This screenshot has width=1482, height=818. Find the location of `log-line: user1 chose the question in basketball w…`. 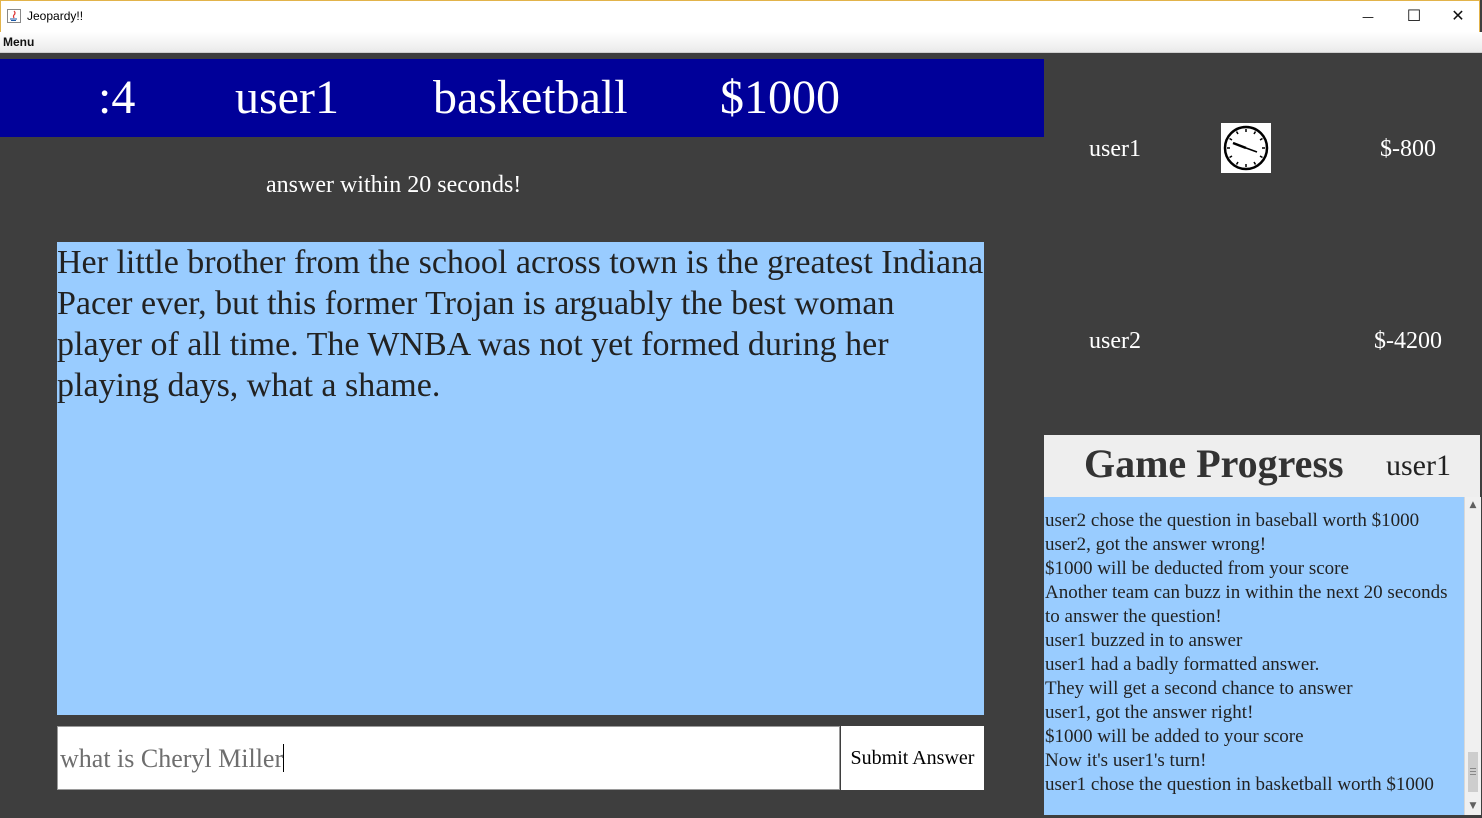

log-line: user1 chose the question in basketball w… is located at coordinates (1239, 784).